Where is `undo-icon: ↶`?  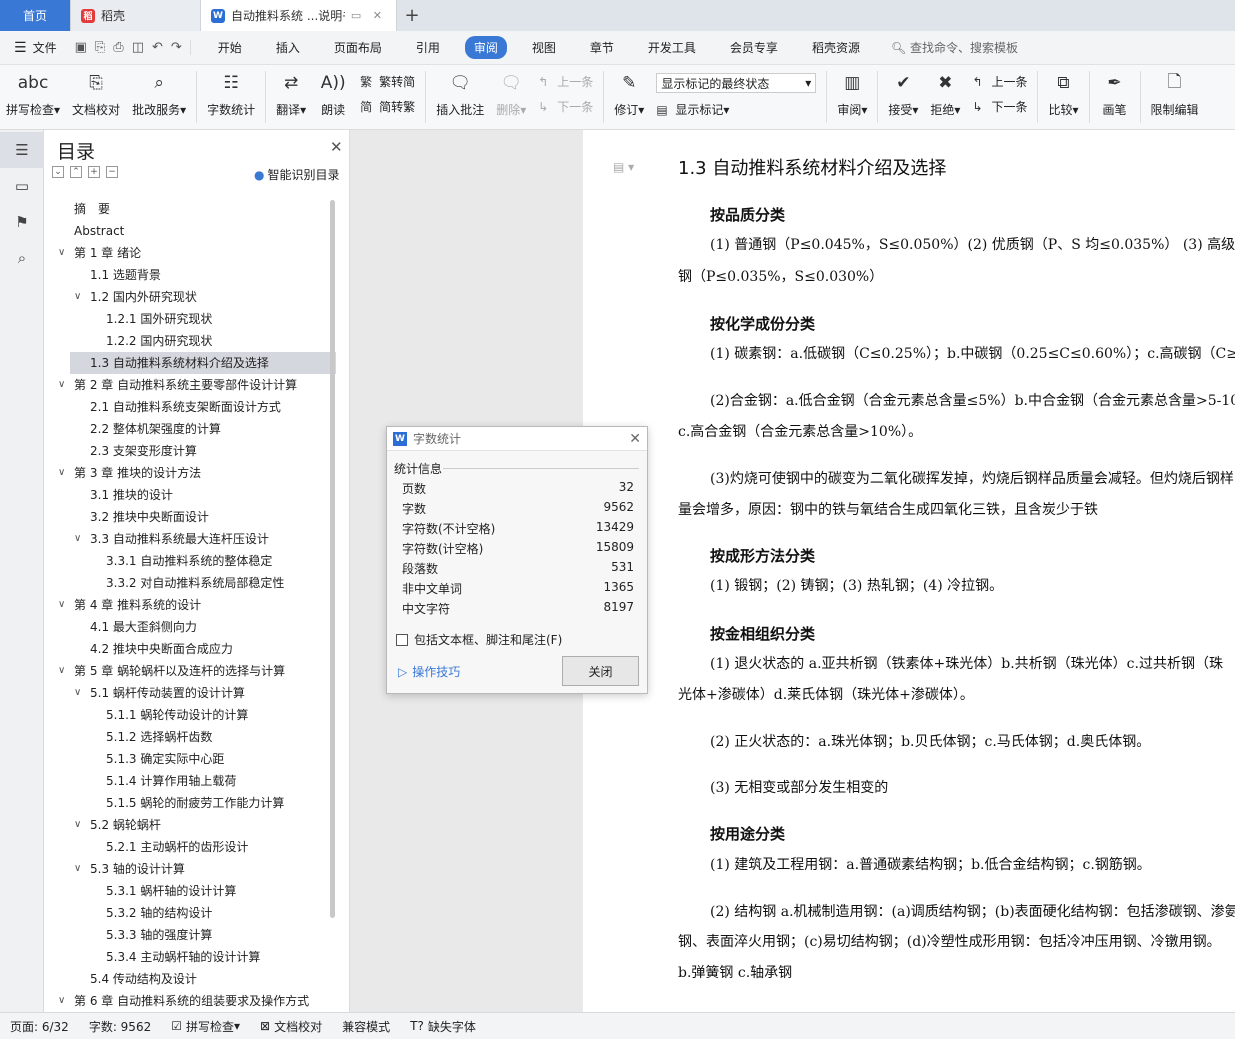
undo-icon: ↶ is located at coordinates (157, 47).